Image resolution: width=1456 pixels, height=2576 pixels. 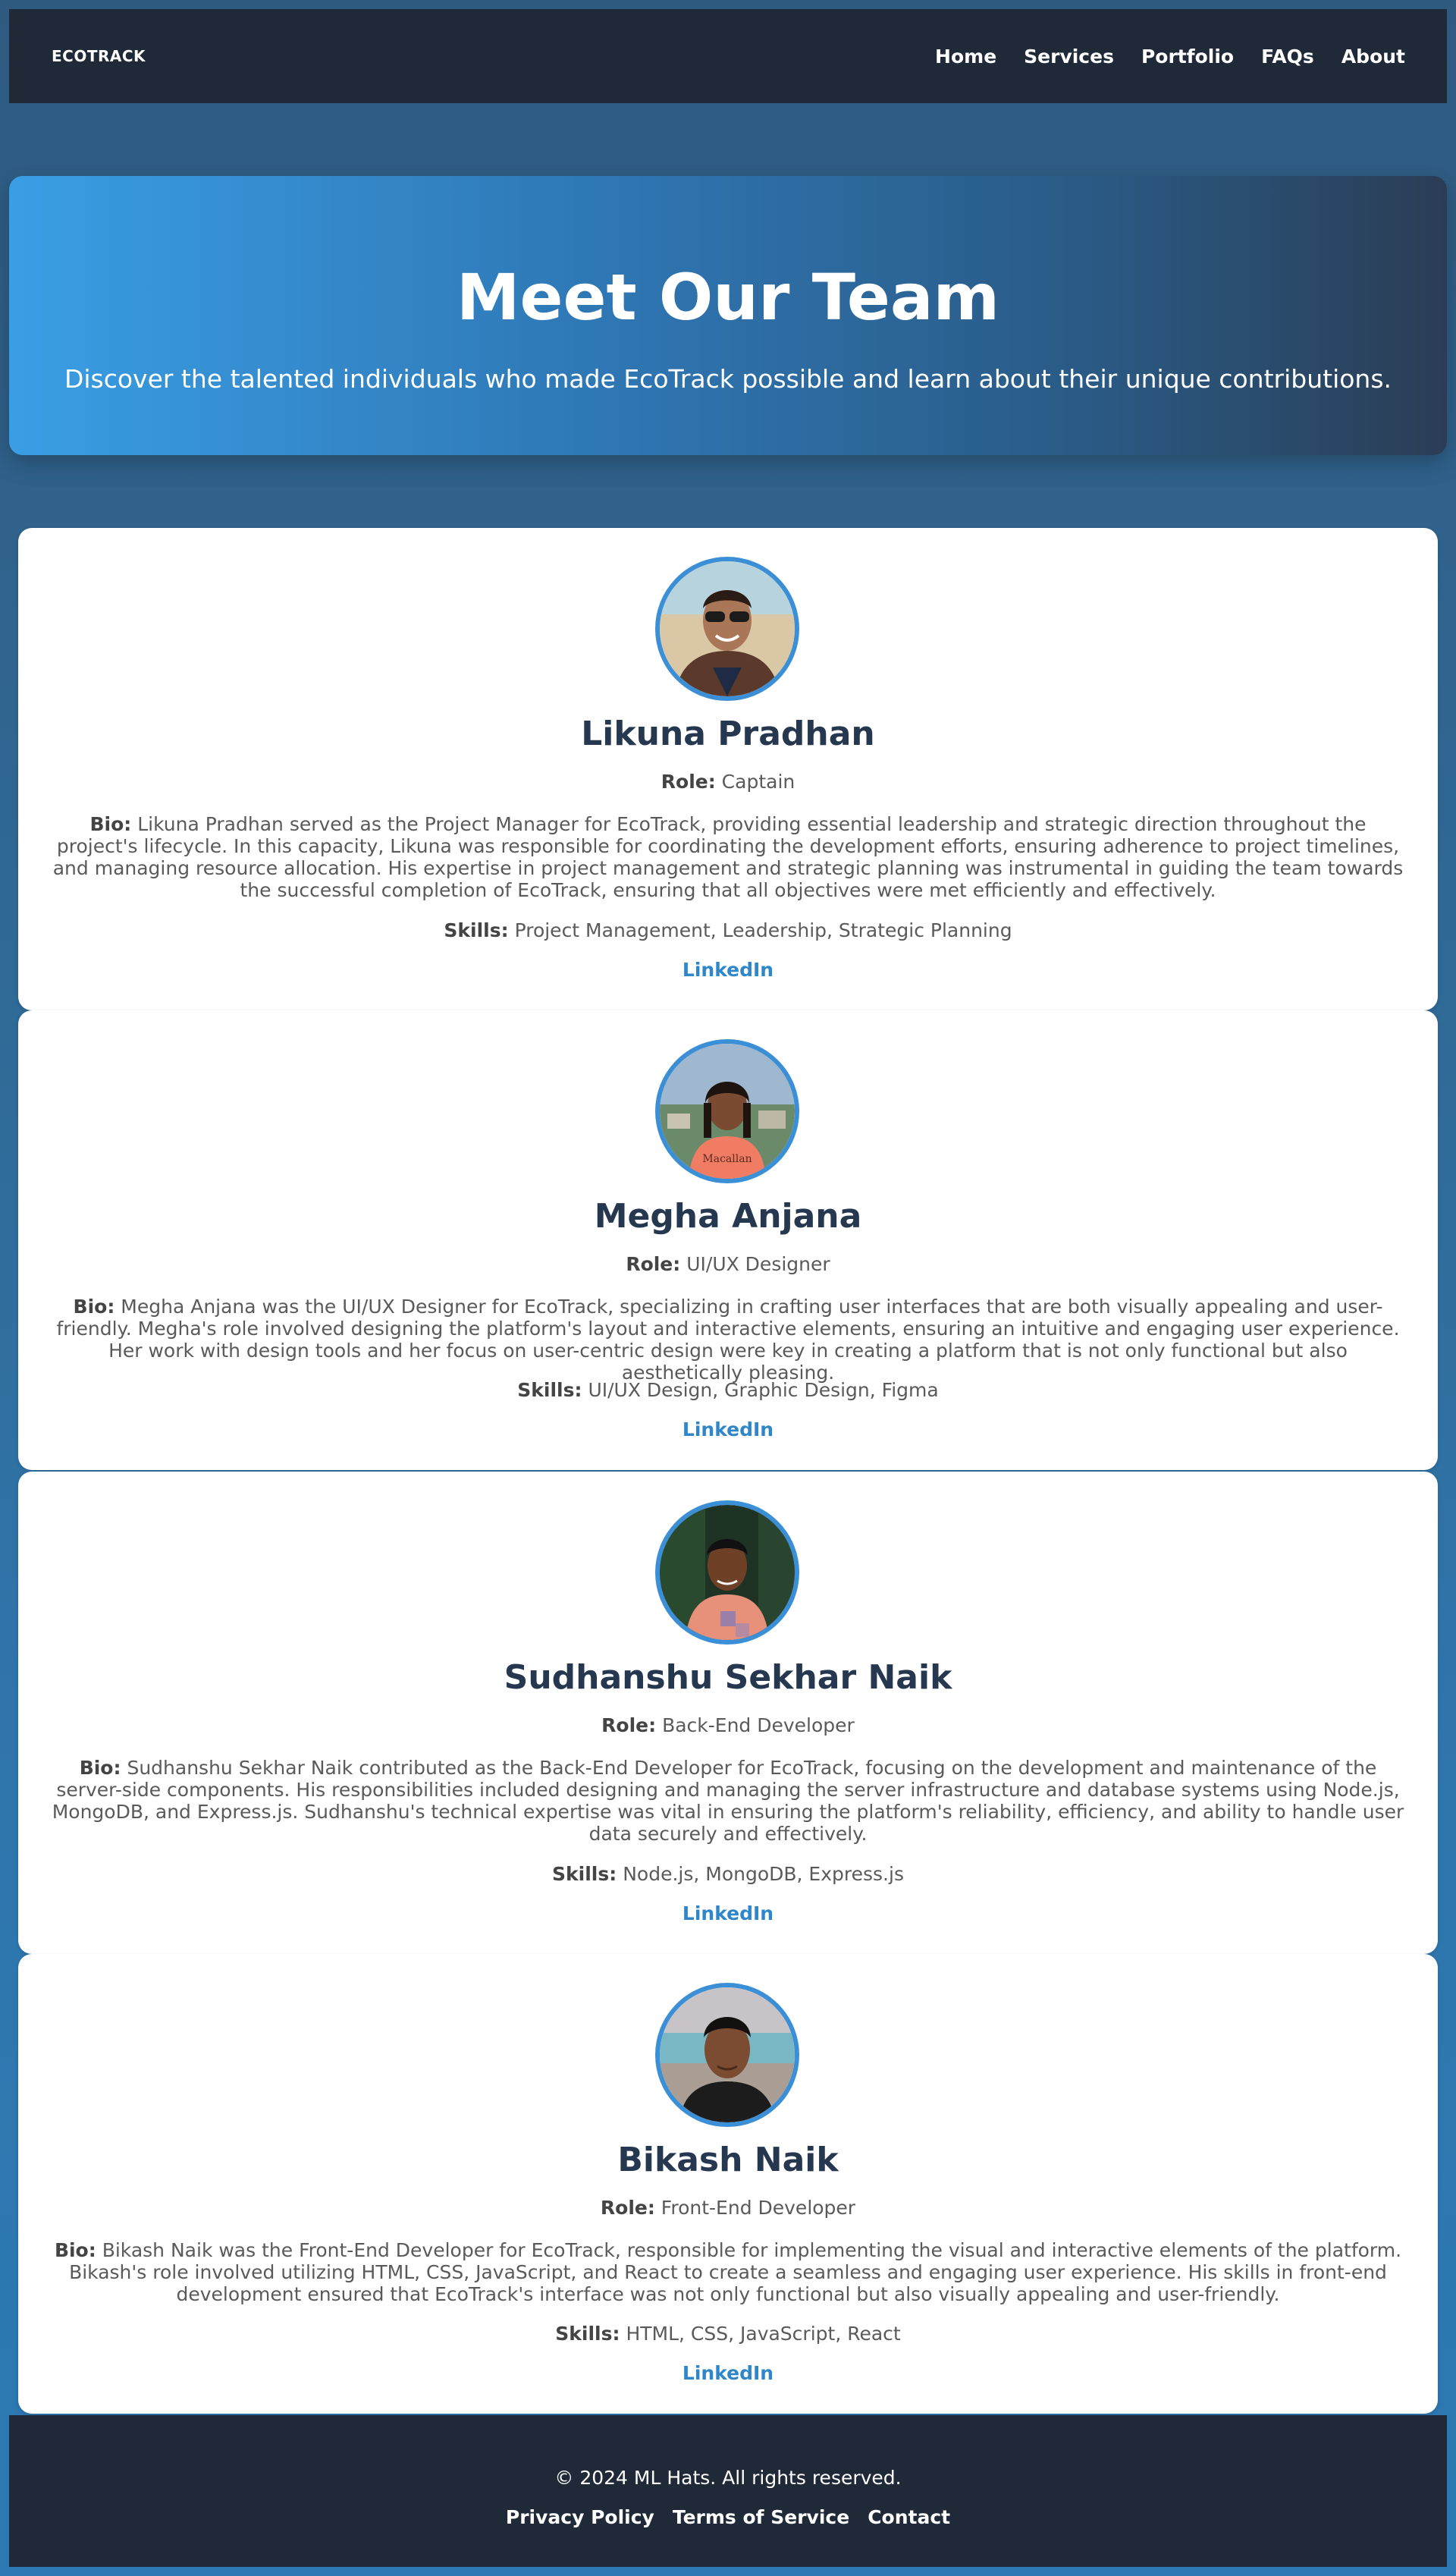 I want to click on nav-link-services: Services, so click(x=1069, y=57).